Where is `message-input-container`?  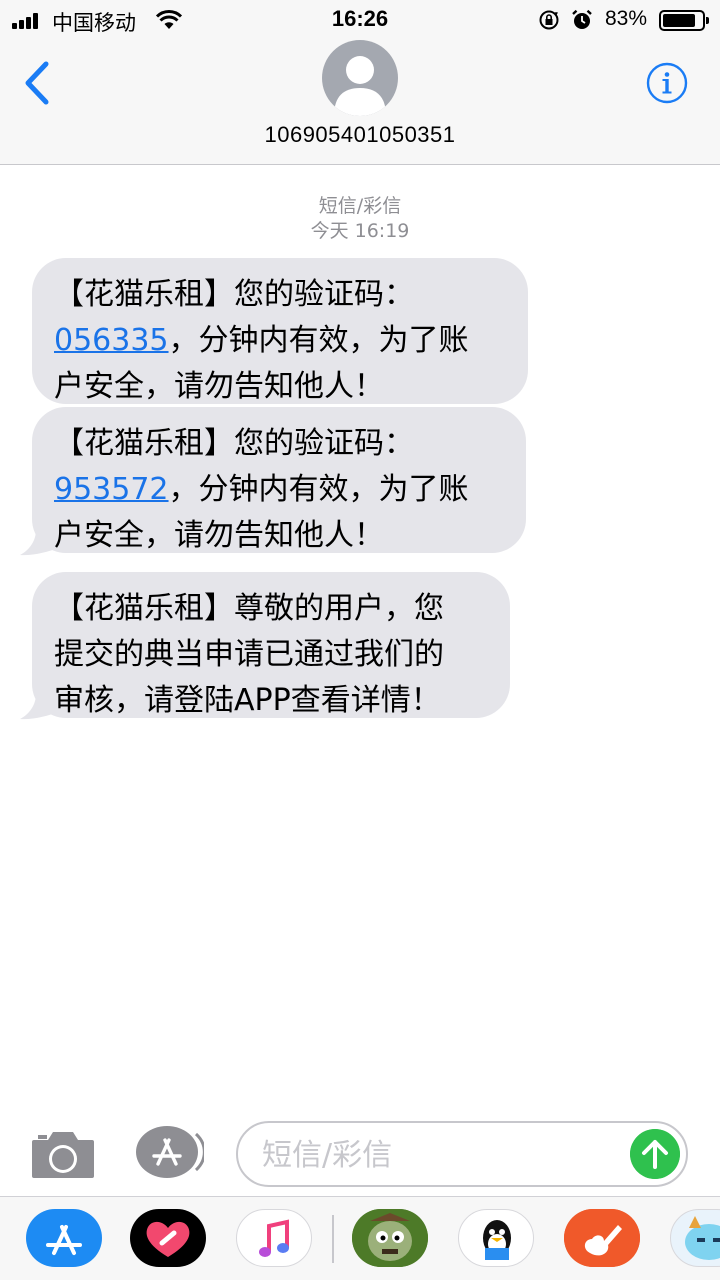
message-input-container is located at coordinates (462, 1154).